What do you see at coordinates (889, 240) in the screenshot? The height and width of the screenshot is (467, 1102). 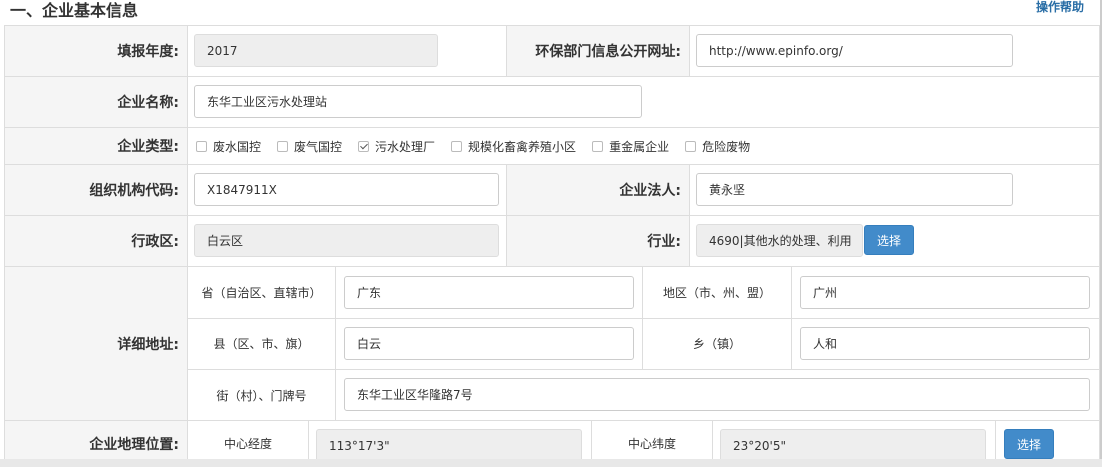 I see `industry-select-button: 选择` at bounding box center [889, 240].